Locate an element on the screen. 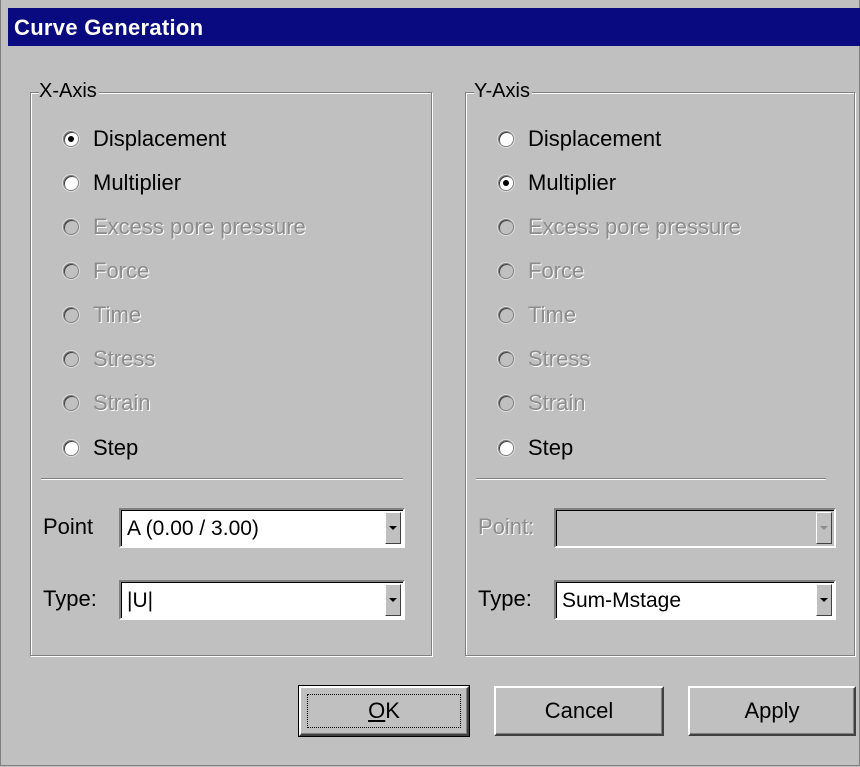 The height and width of the screenshot is (767, 860). x-axis-point-value: A (0.00 / 3.00) is located at coordinates (193, 528).